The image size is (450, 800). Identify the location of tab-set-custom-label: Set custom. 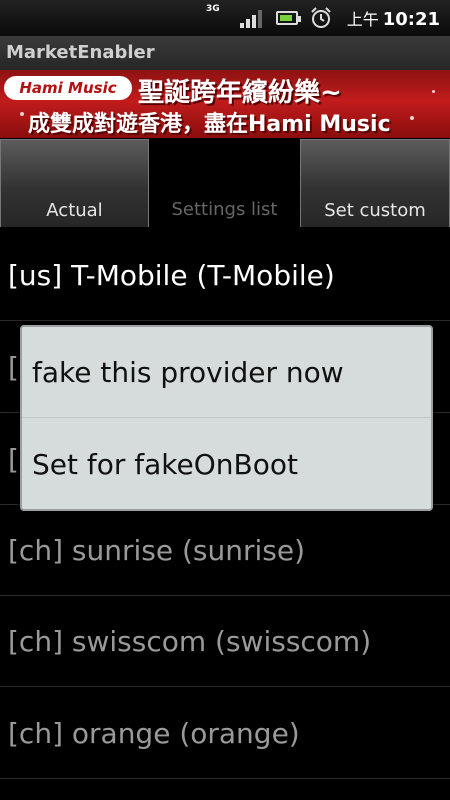
(375, 210).